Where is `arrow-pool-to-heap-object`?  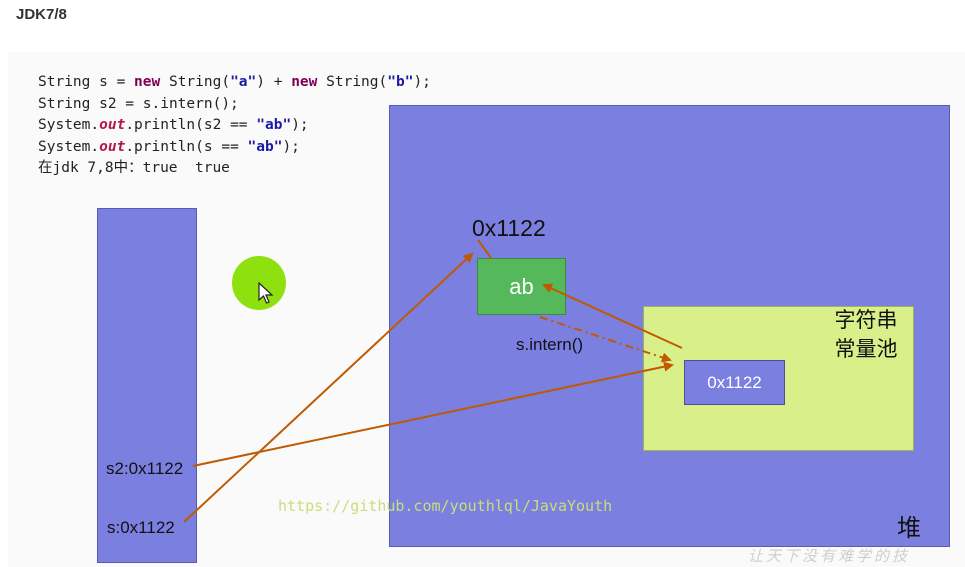
arrow-pool-to-heap-object is located at coordinates (612, 316).